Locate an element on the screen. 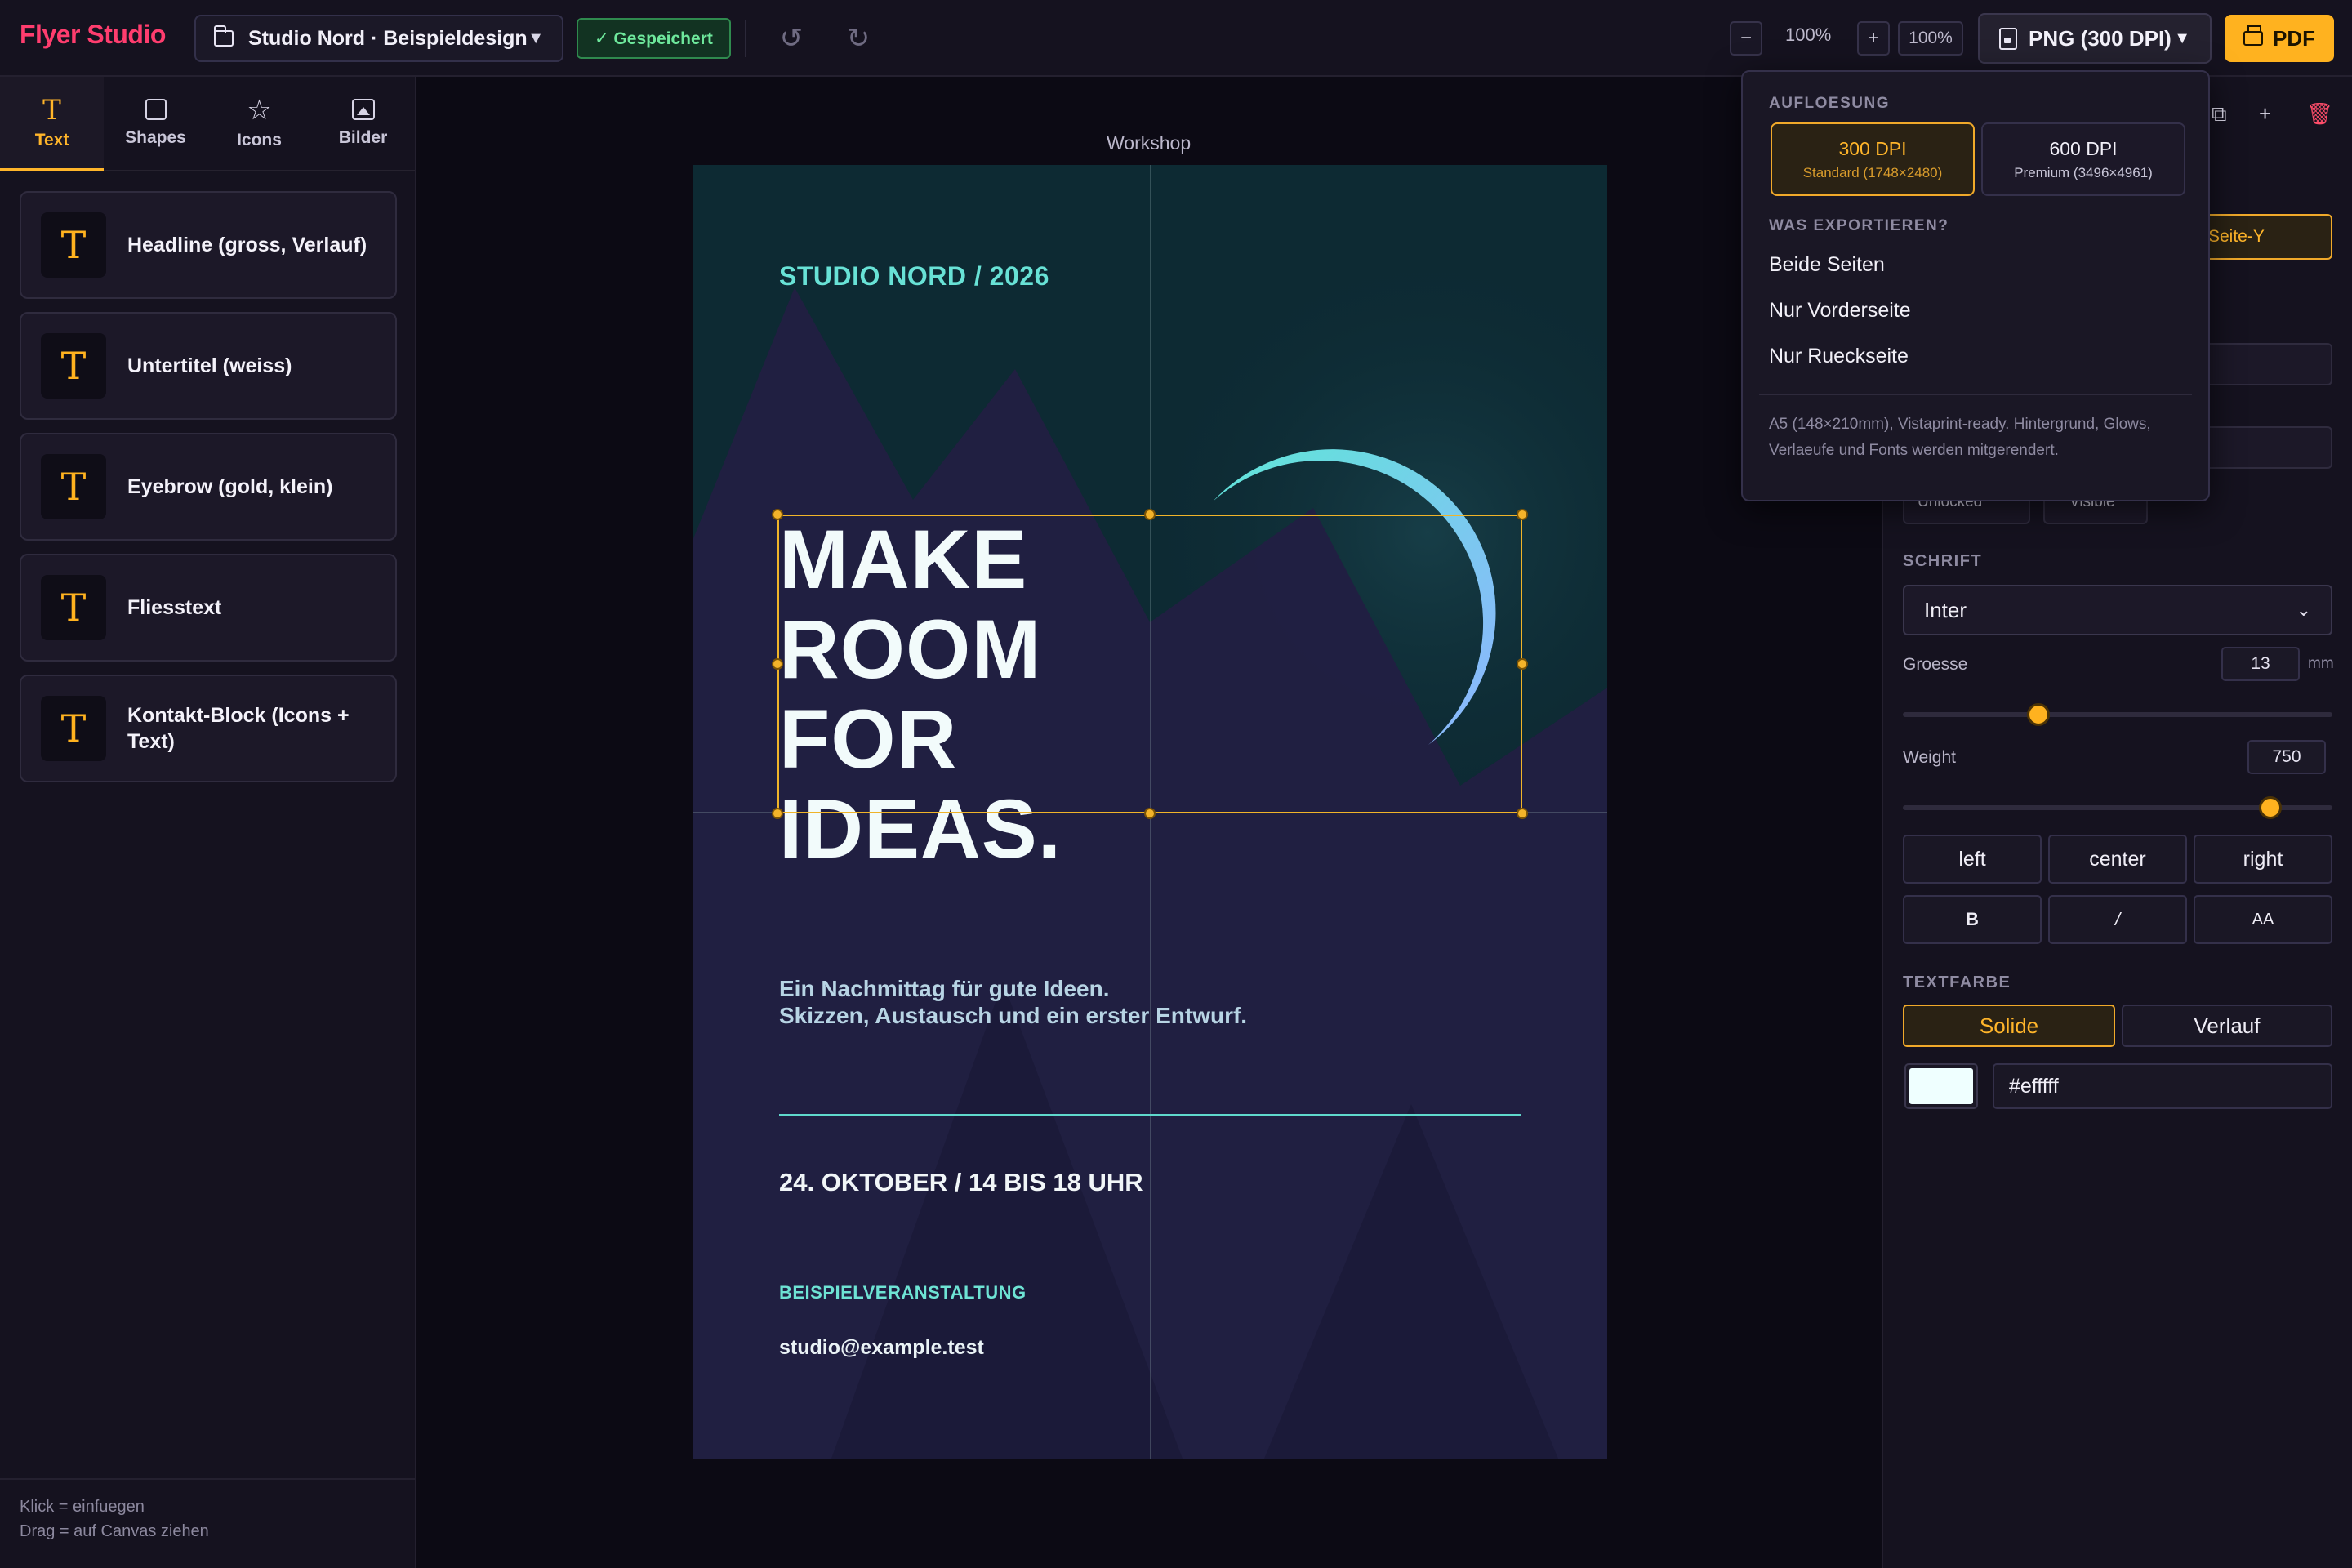 The width and height of the screenshot is (2352, 1568). resize-handle-top is located at coordinates (1150, 514).